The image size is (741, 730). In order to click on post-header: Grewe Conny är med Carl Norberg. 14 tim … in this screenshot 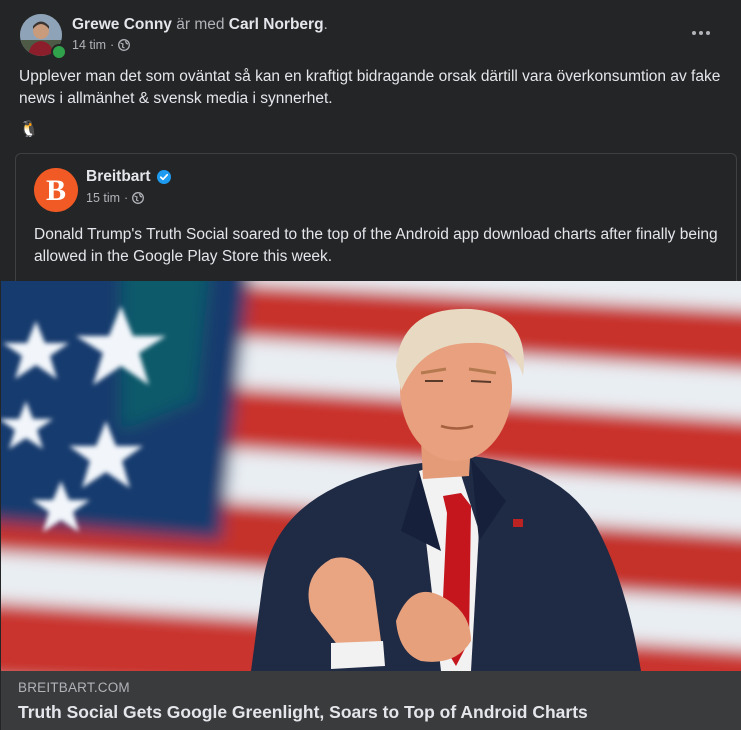, I will do `click(370, 36)`.